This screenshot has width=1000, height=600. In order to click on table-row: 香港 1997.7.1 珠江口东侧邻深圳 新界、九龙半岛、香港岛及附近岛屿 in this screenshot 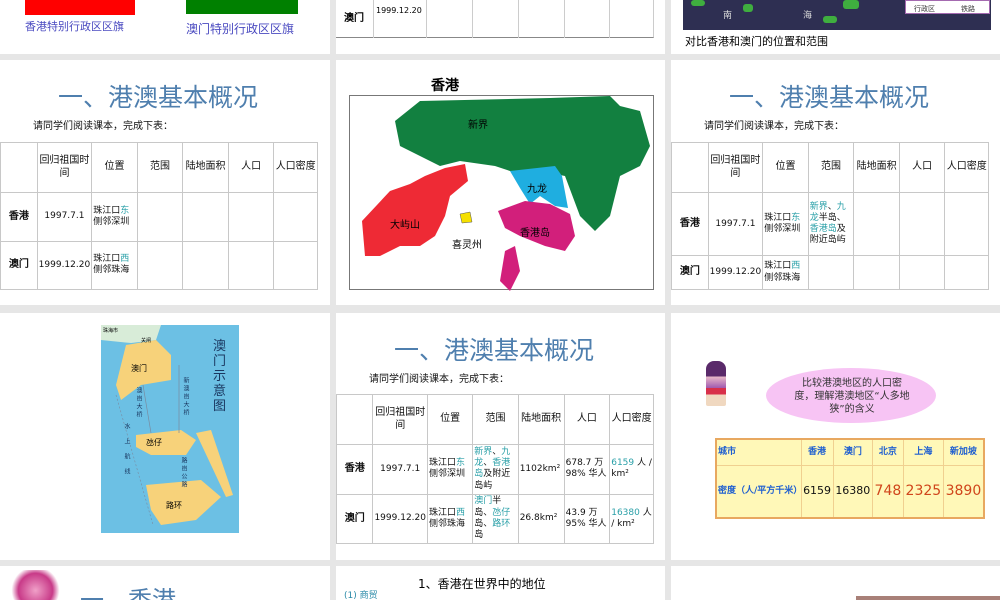, I will do `click(830, 224)`.